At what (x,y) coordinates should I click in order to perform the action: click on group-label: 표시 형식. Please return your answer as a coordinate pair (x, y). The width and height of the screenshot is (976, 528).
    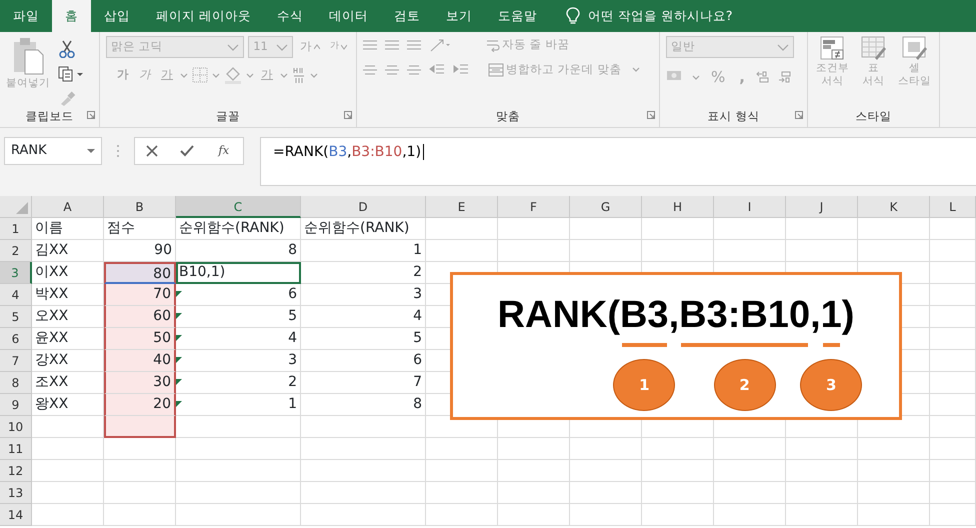
    Looking at the image, I should click on (734, 116).